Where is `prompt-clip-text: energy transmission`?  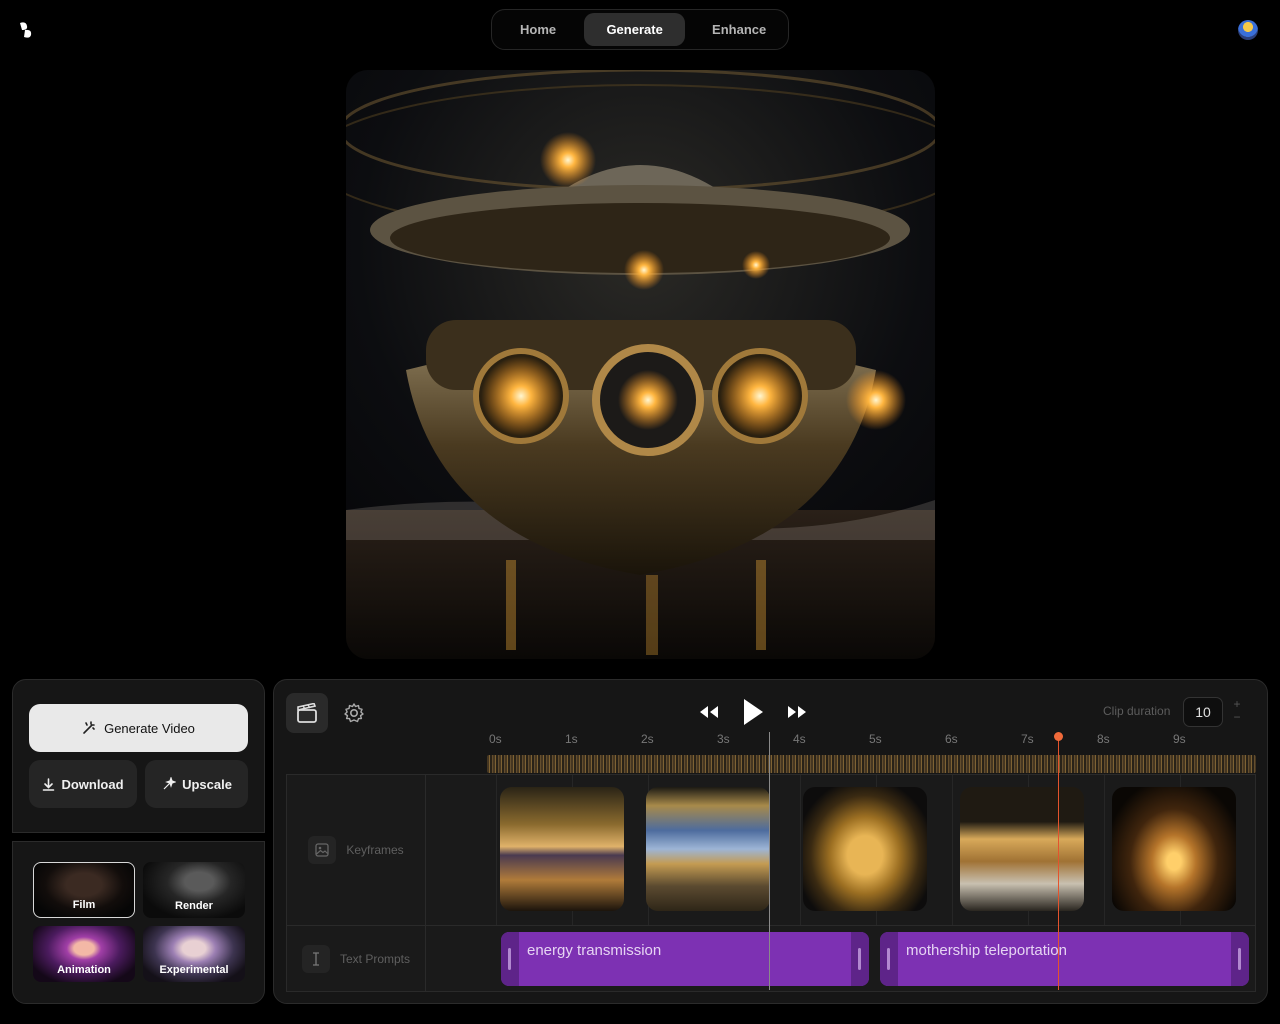 prompt-clip-text: energy transmission is located at coordinates (594, 950).